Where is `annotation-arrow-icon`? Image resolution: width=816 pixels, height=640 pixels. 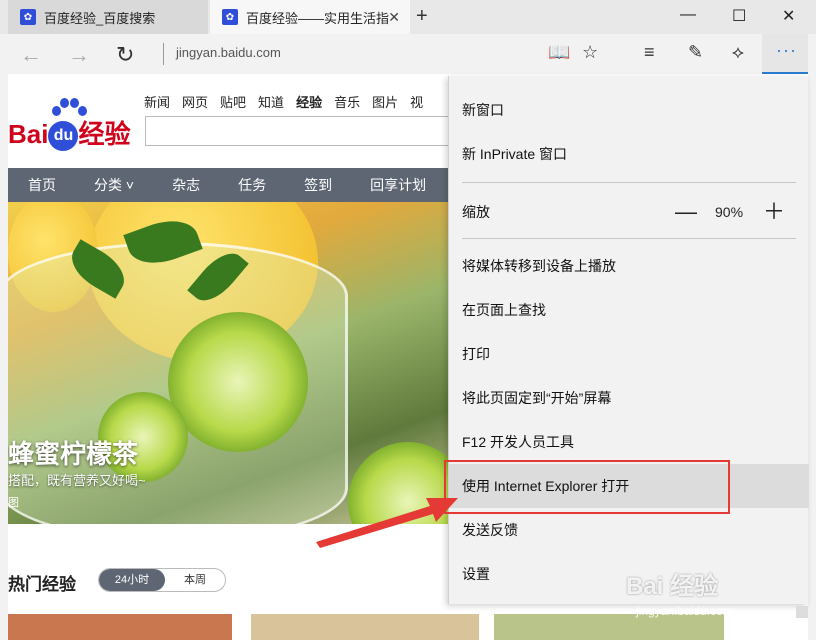 annotation-arrow-icon is located at coordinates (387, 523).